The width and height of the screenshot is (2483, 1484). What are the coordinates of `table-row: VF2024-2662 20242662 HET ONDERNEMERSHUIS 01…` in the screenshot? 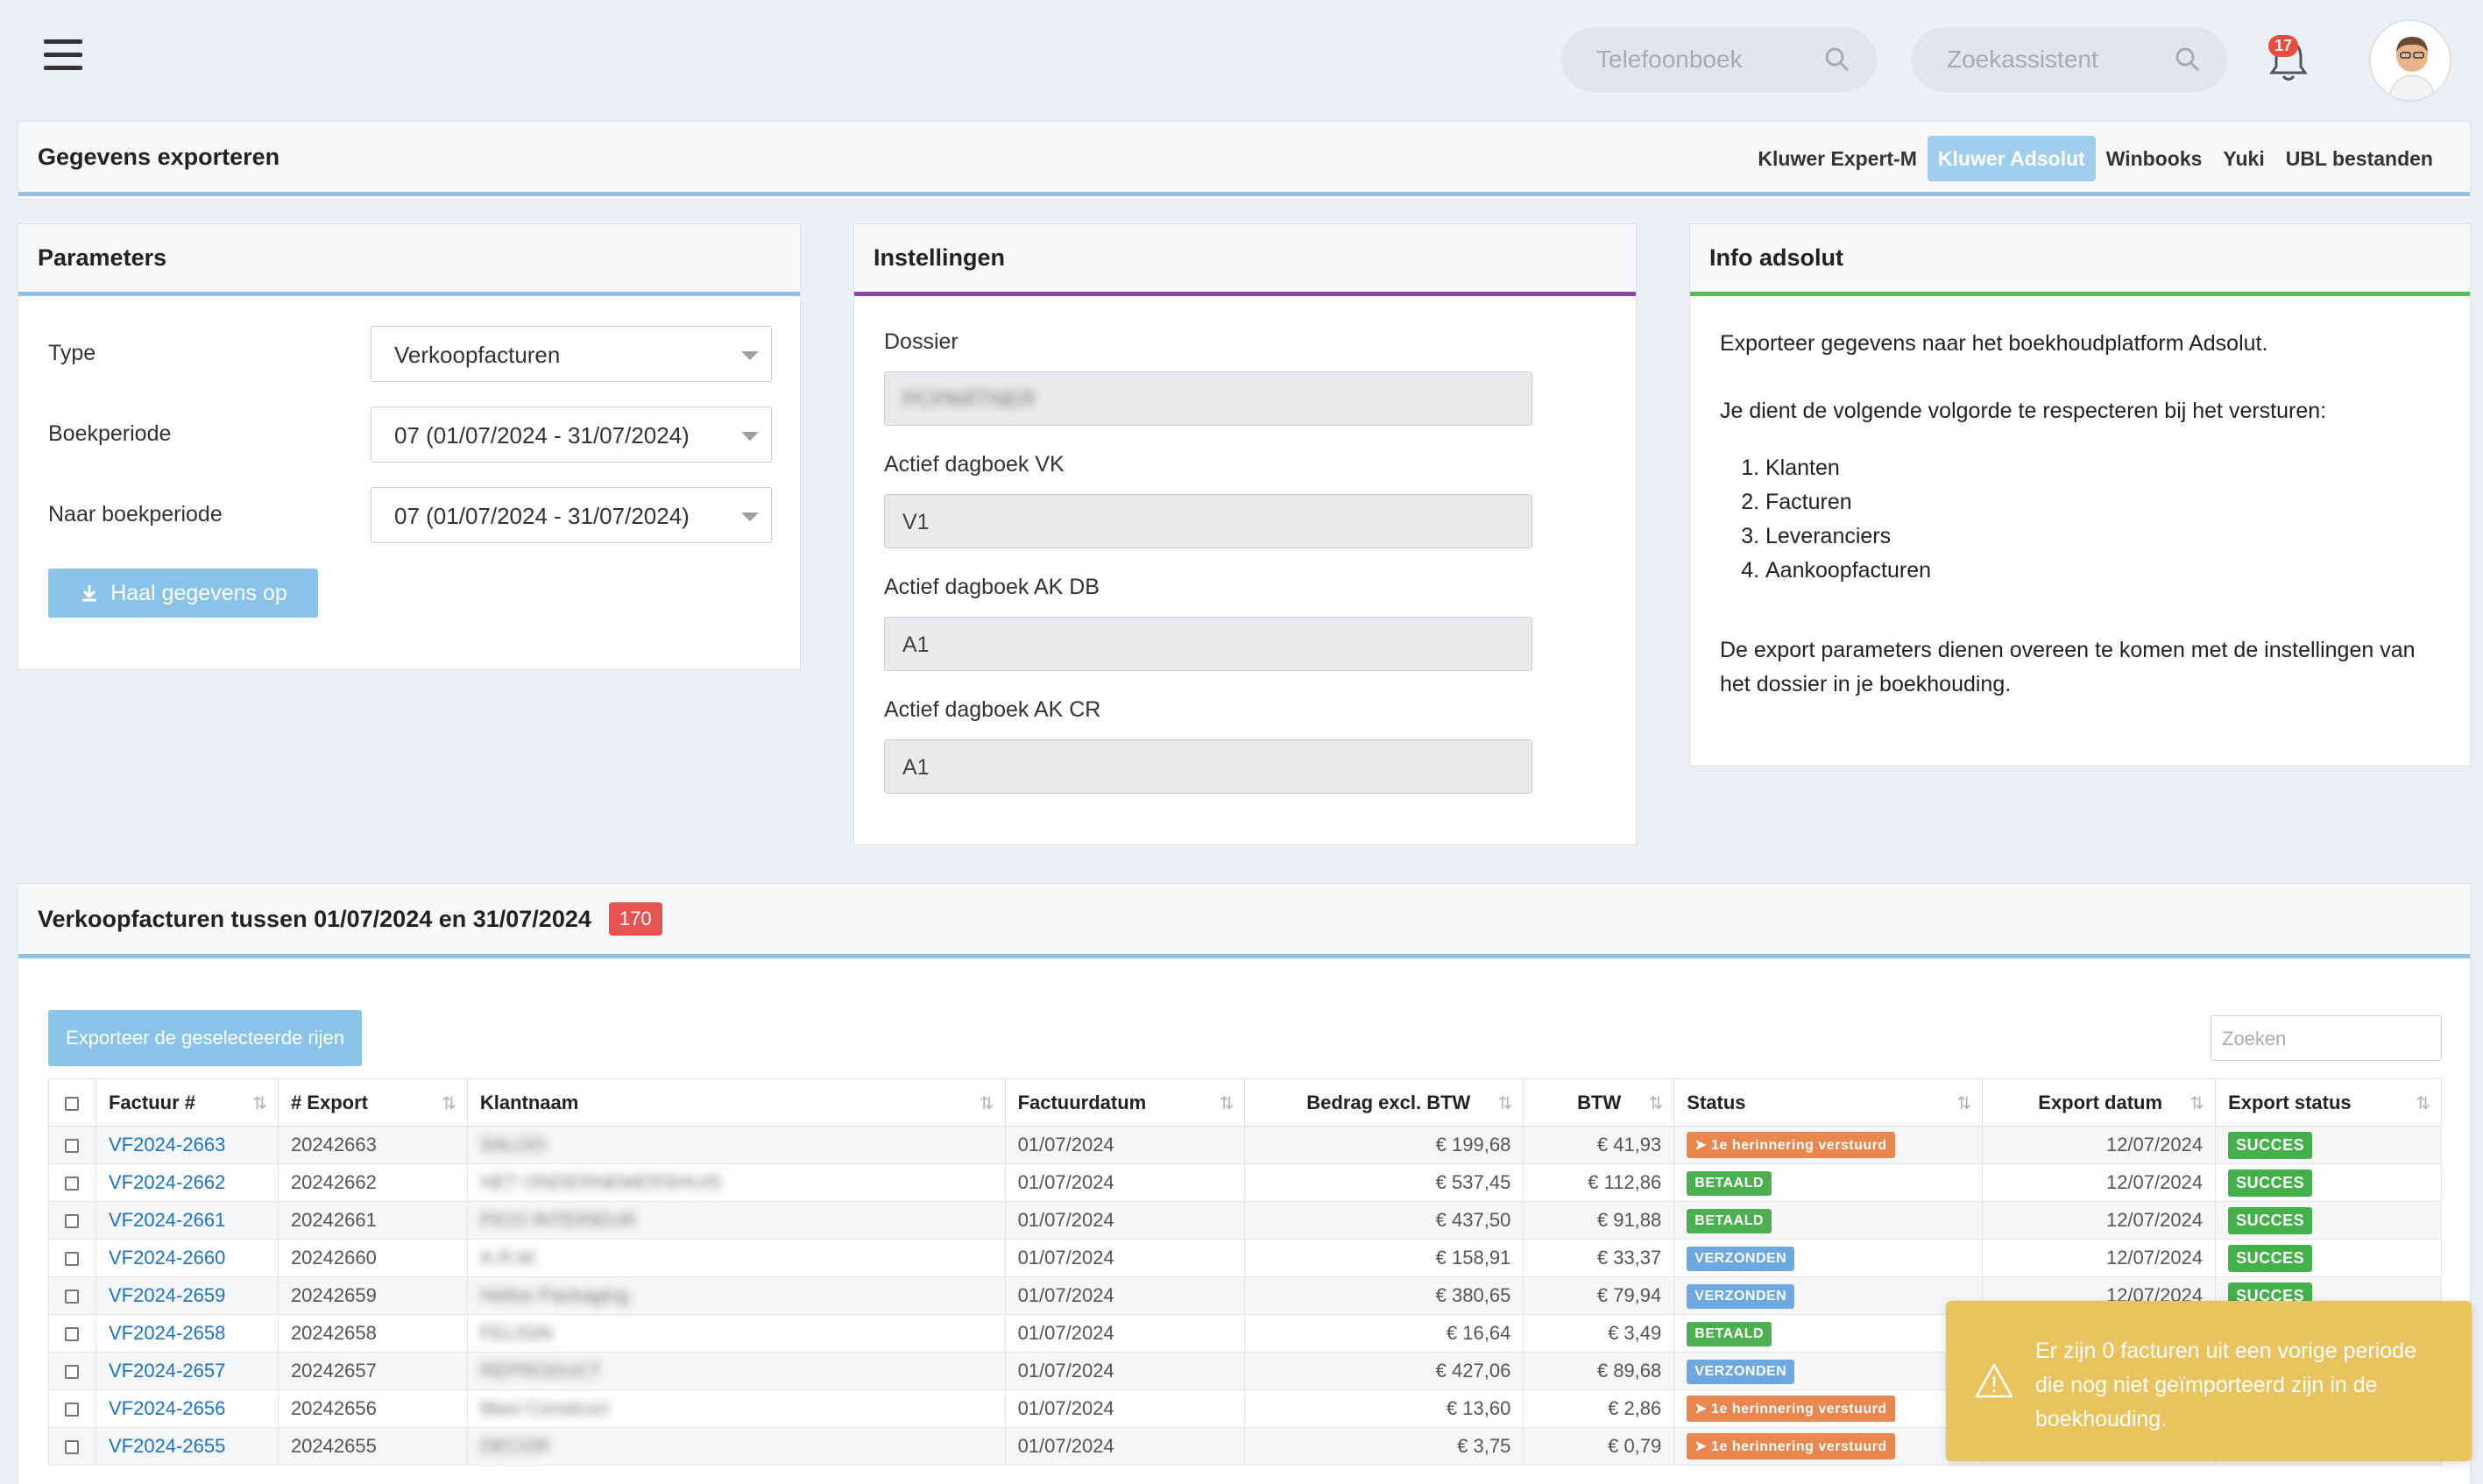 It's located at (1245, 1182).